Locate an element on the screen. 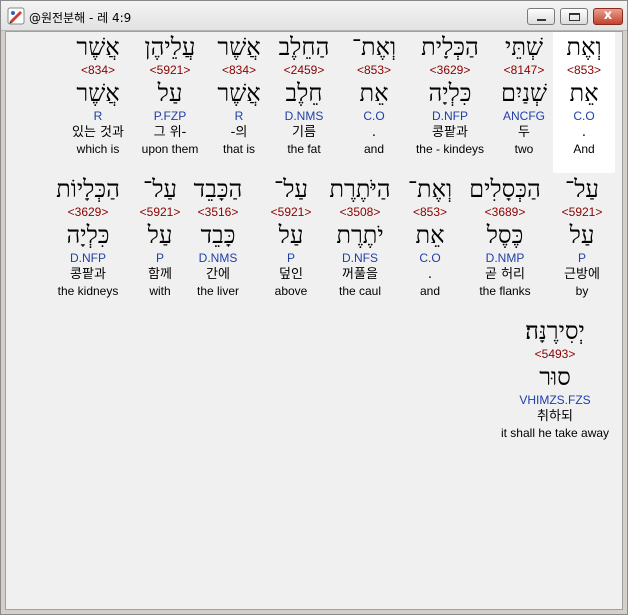 The height and width of the screenshot is (615, 628). hebrew-word: הַכְּלָית is located at coordinates (450, 47).